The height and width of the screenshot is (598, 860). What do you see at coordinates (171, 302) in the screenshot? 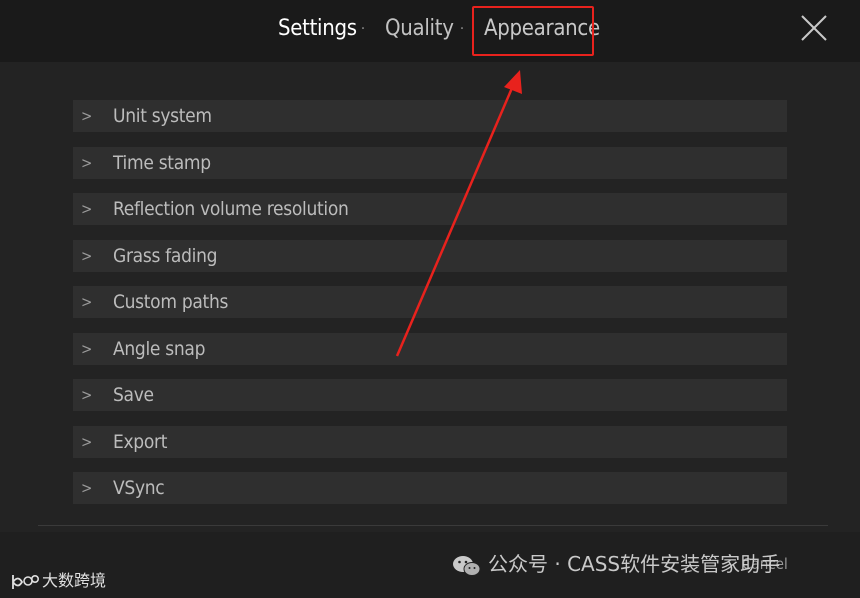
I see `menu-item-label: Custom paths` at bounding box center [171, 302].